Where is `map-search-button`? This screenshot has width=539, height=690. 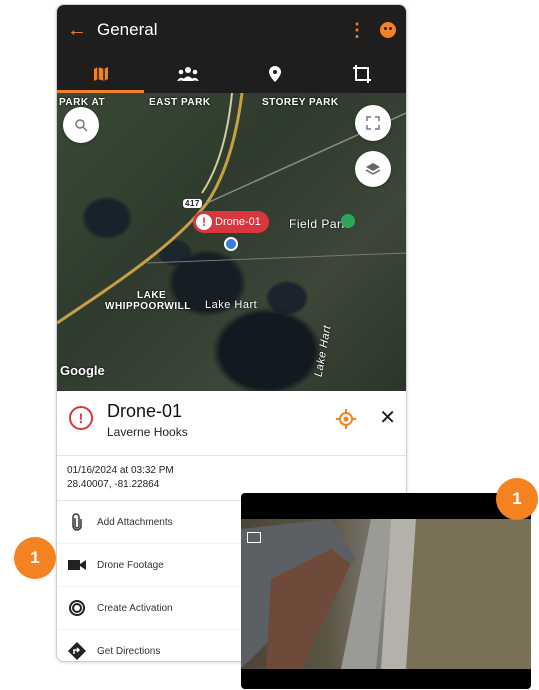
map-search-button is located at coordinates (81, 125).